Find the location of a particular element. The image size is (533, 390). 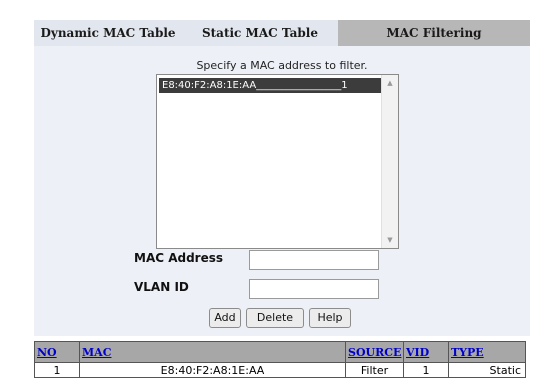

tab-mac-filtering: MAC Filtering is located at coordinates (434, 33).